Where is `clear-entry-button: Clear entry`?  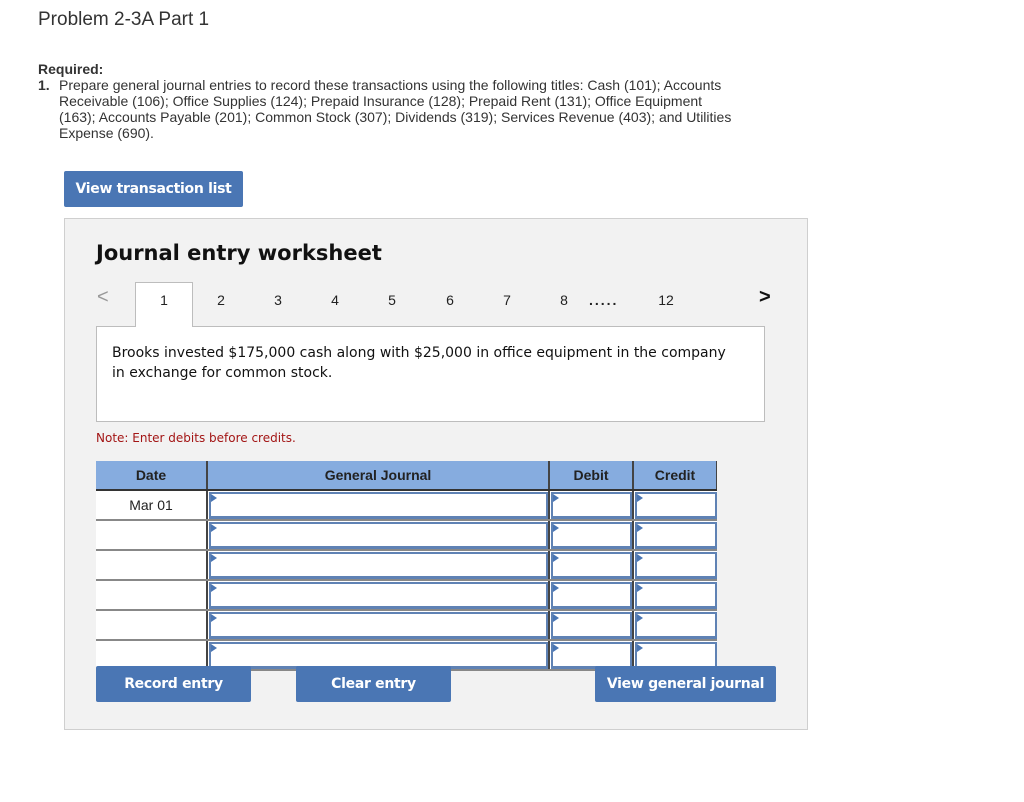 clear-entry-button: Clear entry is located at coordinates (373, 684).